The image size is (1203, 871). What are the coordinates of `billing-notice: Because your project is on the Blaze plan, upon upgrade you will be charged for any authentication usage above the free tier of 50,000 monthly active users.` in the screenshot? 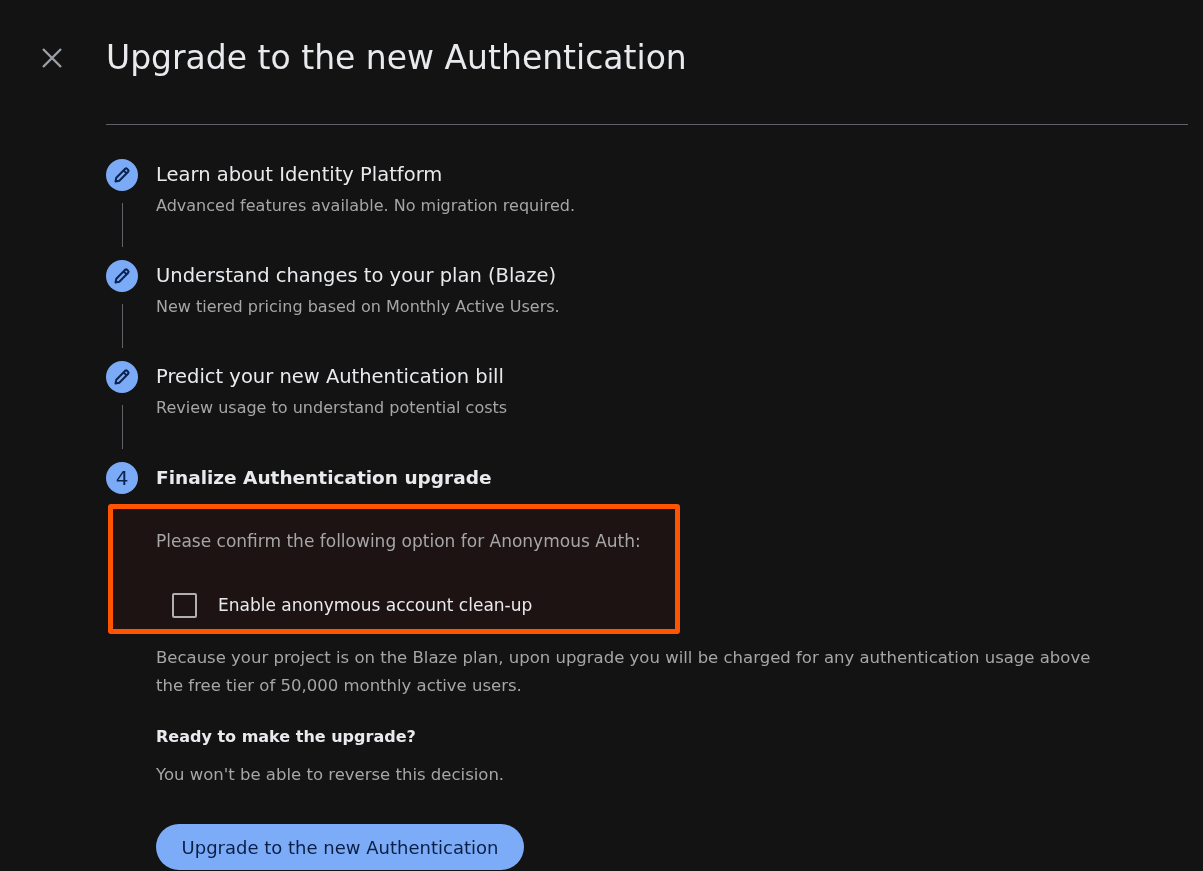 It's located at (624, 672).